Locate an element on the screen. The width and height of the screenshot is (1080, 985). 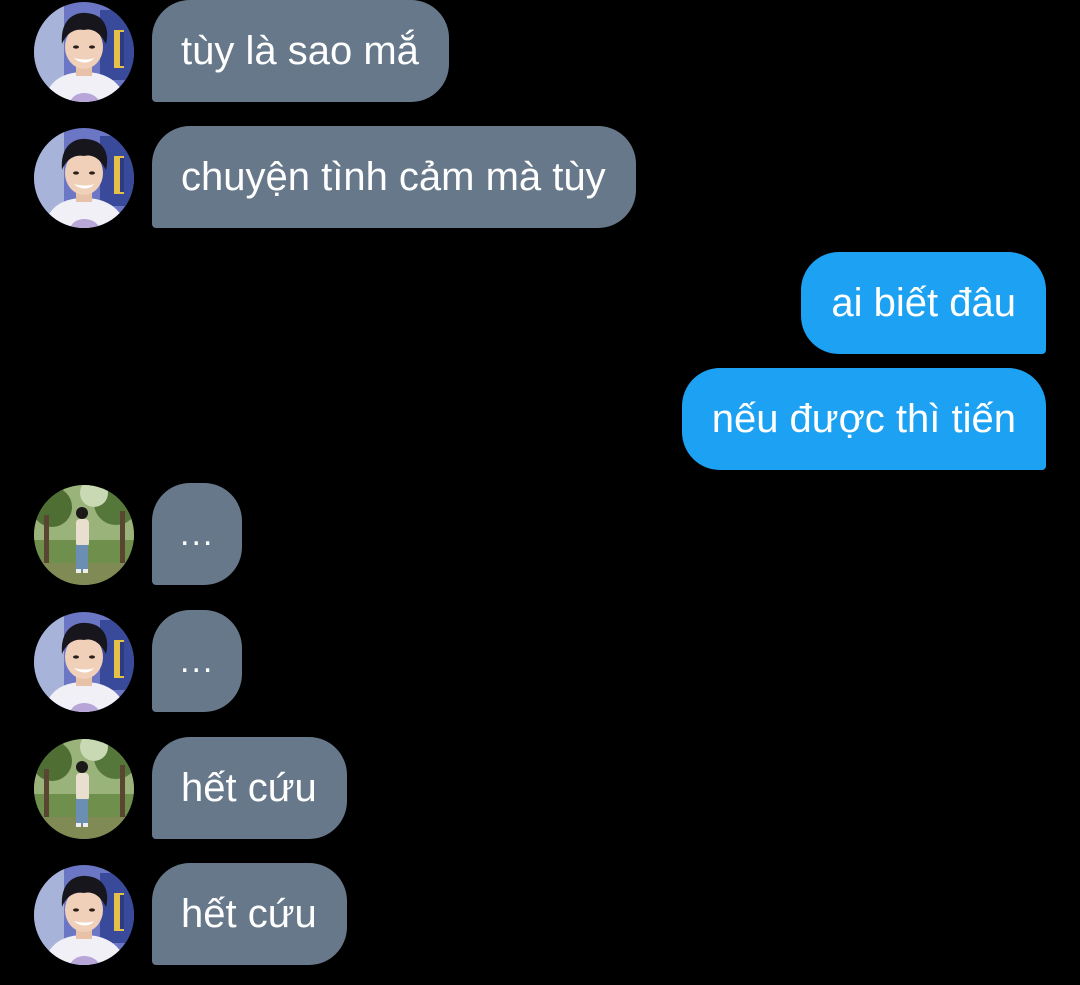
message-text: chuyện tình cảm mà tùy is located at coordinates (393, 176).